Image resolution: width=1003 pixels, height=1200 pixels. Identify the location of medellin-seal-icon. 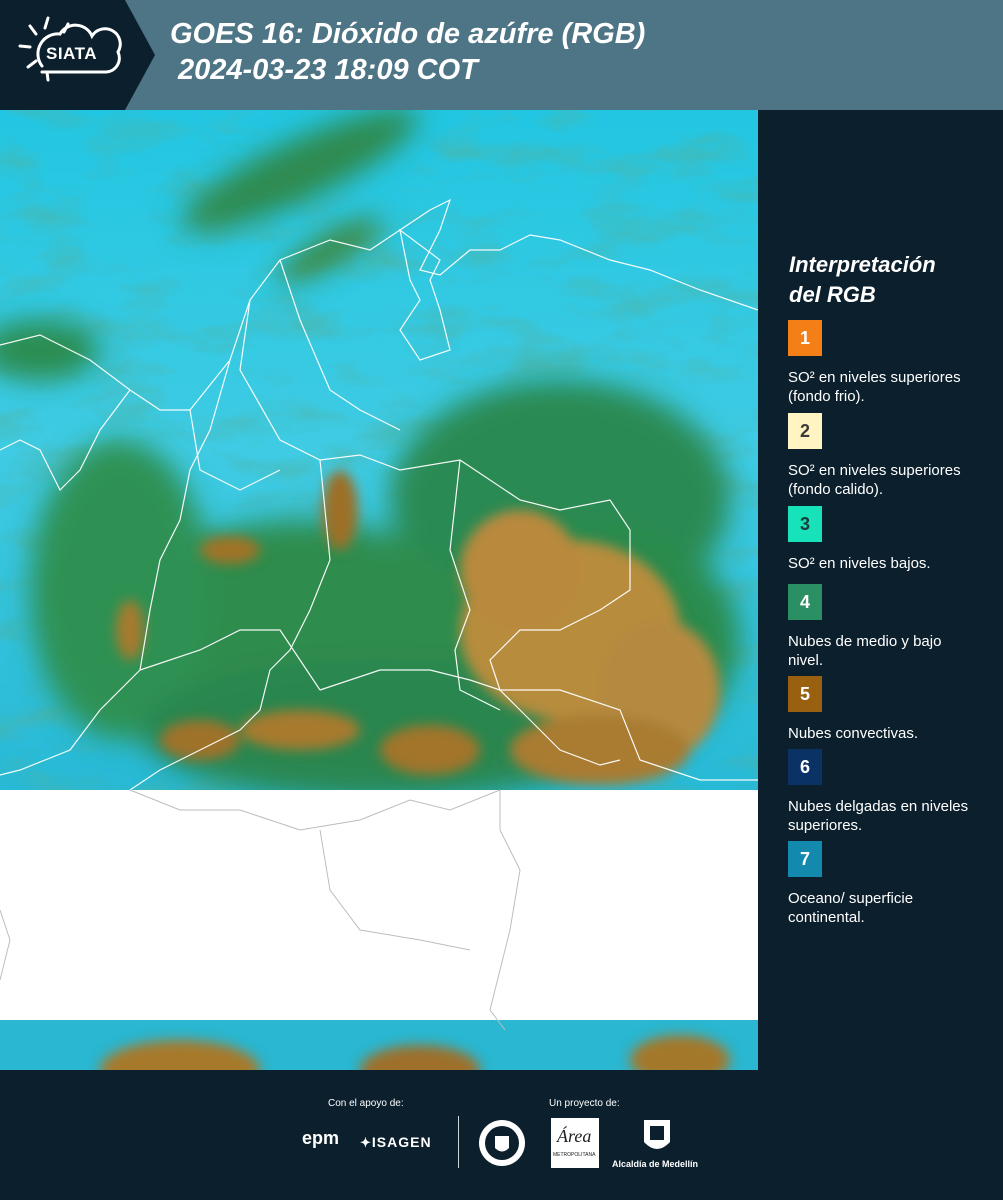
(502, 1143).